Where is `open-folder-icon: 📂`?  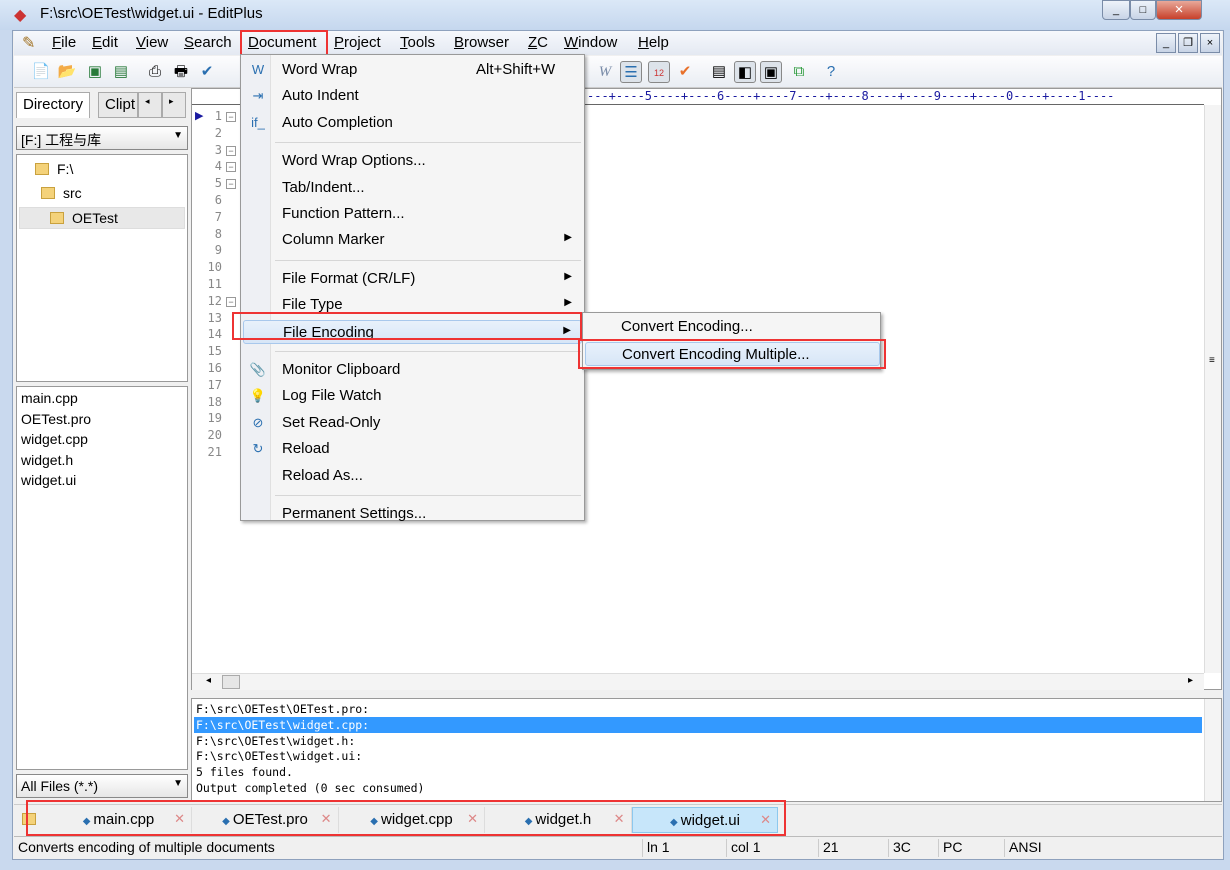
open-folder-icon: 📂 is located at coordinates (67, 72).